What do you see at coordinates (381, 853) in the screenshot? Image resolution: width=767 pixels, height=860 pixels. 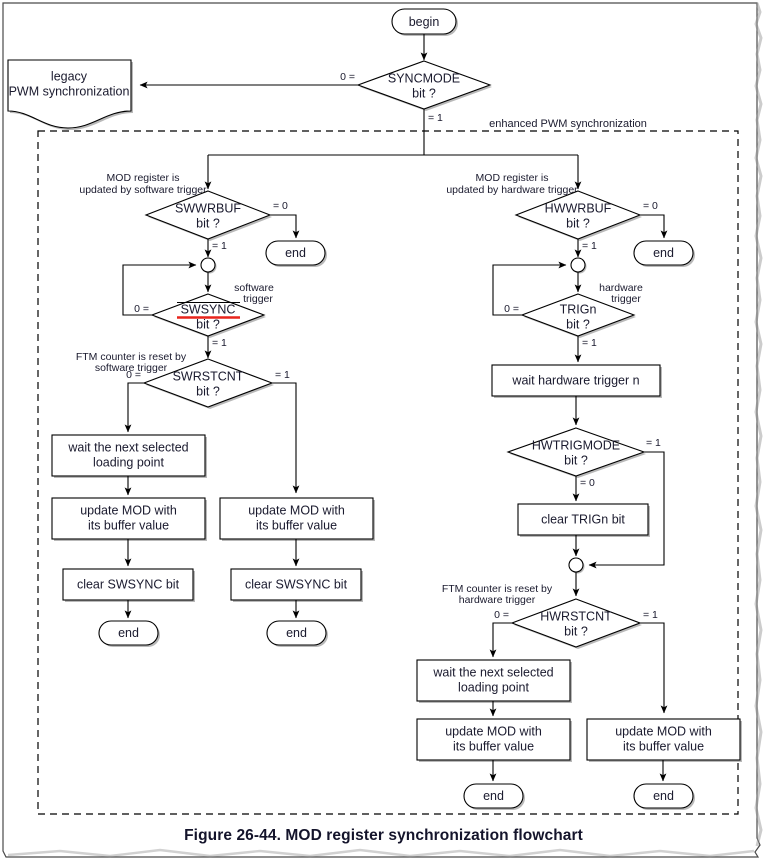 I see `page-bottom-texture` at bounding box center [381, 853].